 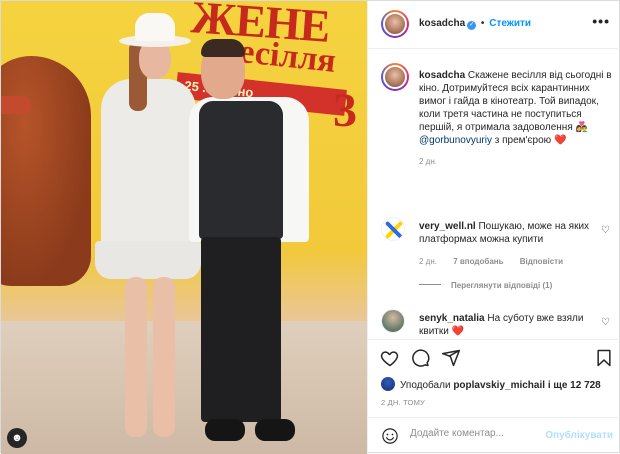 I want to click on caption-avatar, so click(x=395, y=77).